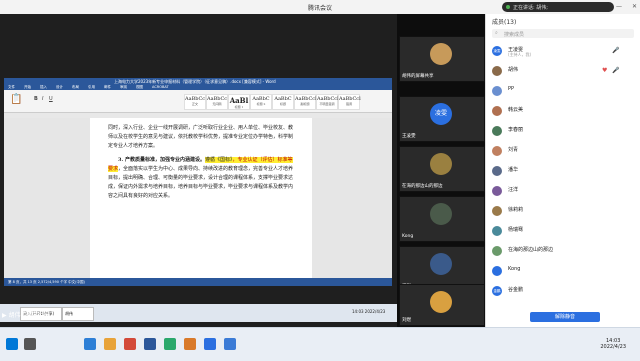 This screenshot has width=640, height=361. Describe the element at coordinates (558, 7) in the screenshot. I see `speaking-indicator: 正在讲话: 胡伟;` at that location.